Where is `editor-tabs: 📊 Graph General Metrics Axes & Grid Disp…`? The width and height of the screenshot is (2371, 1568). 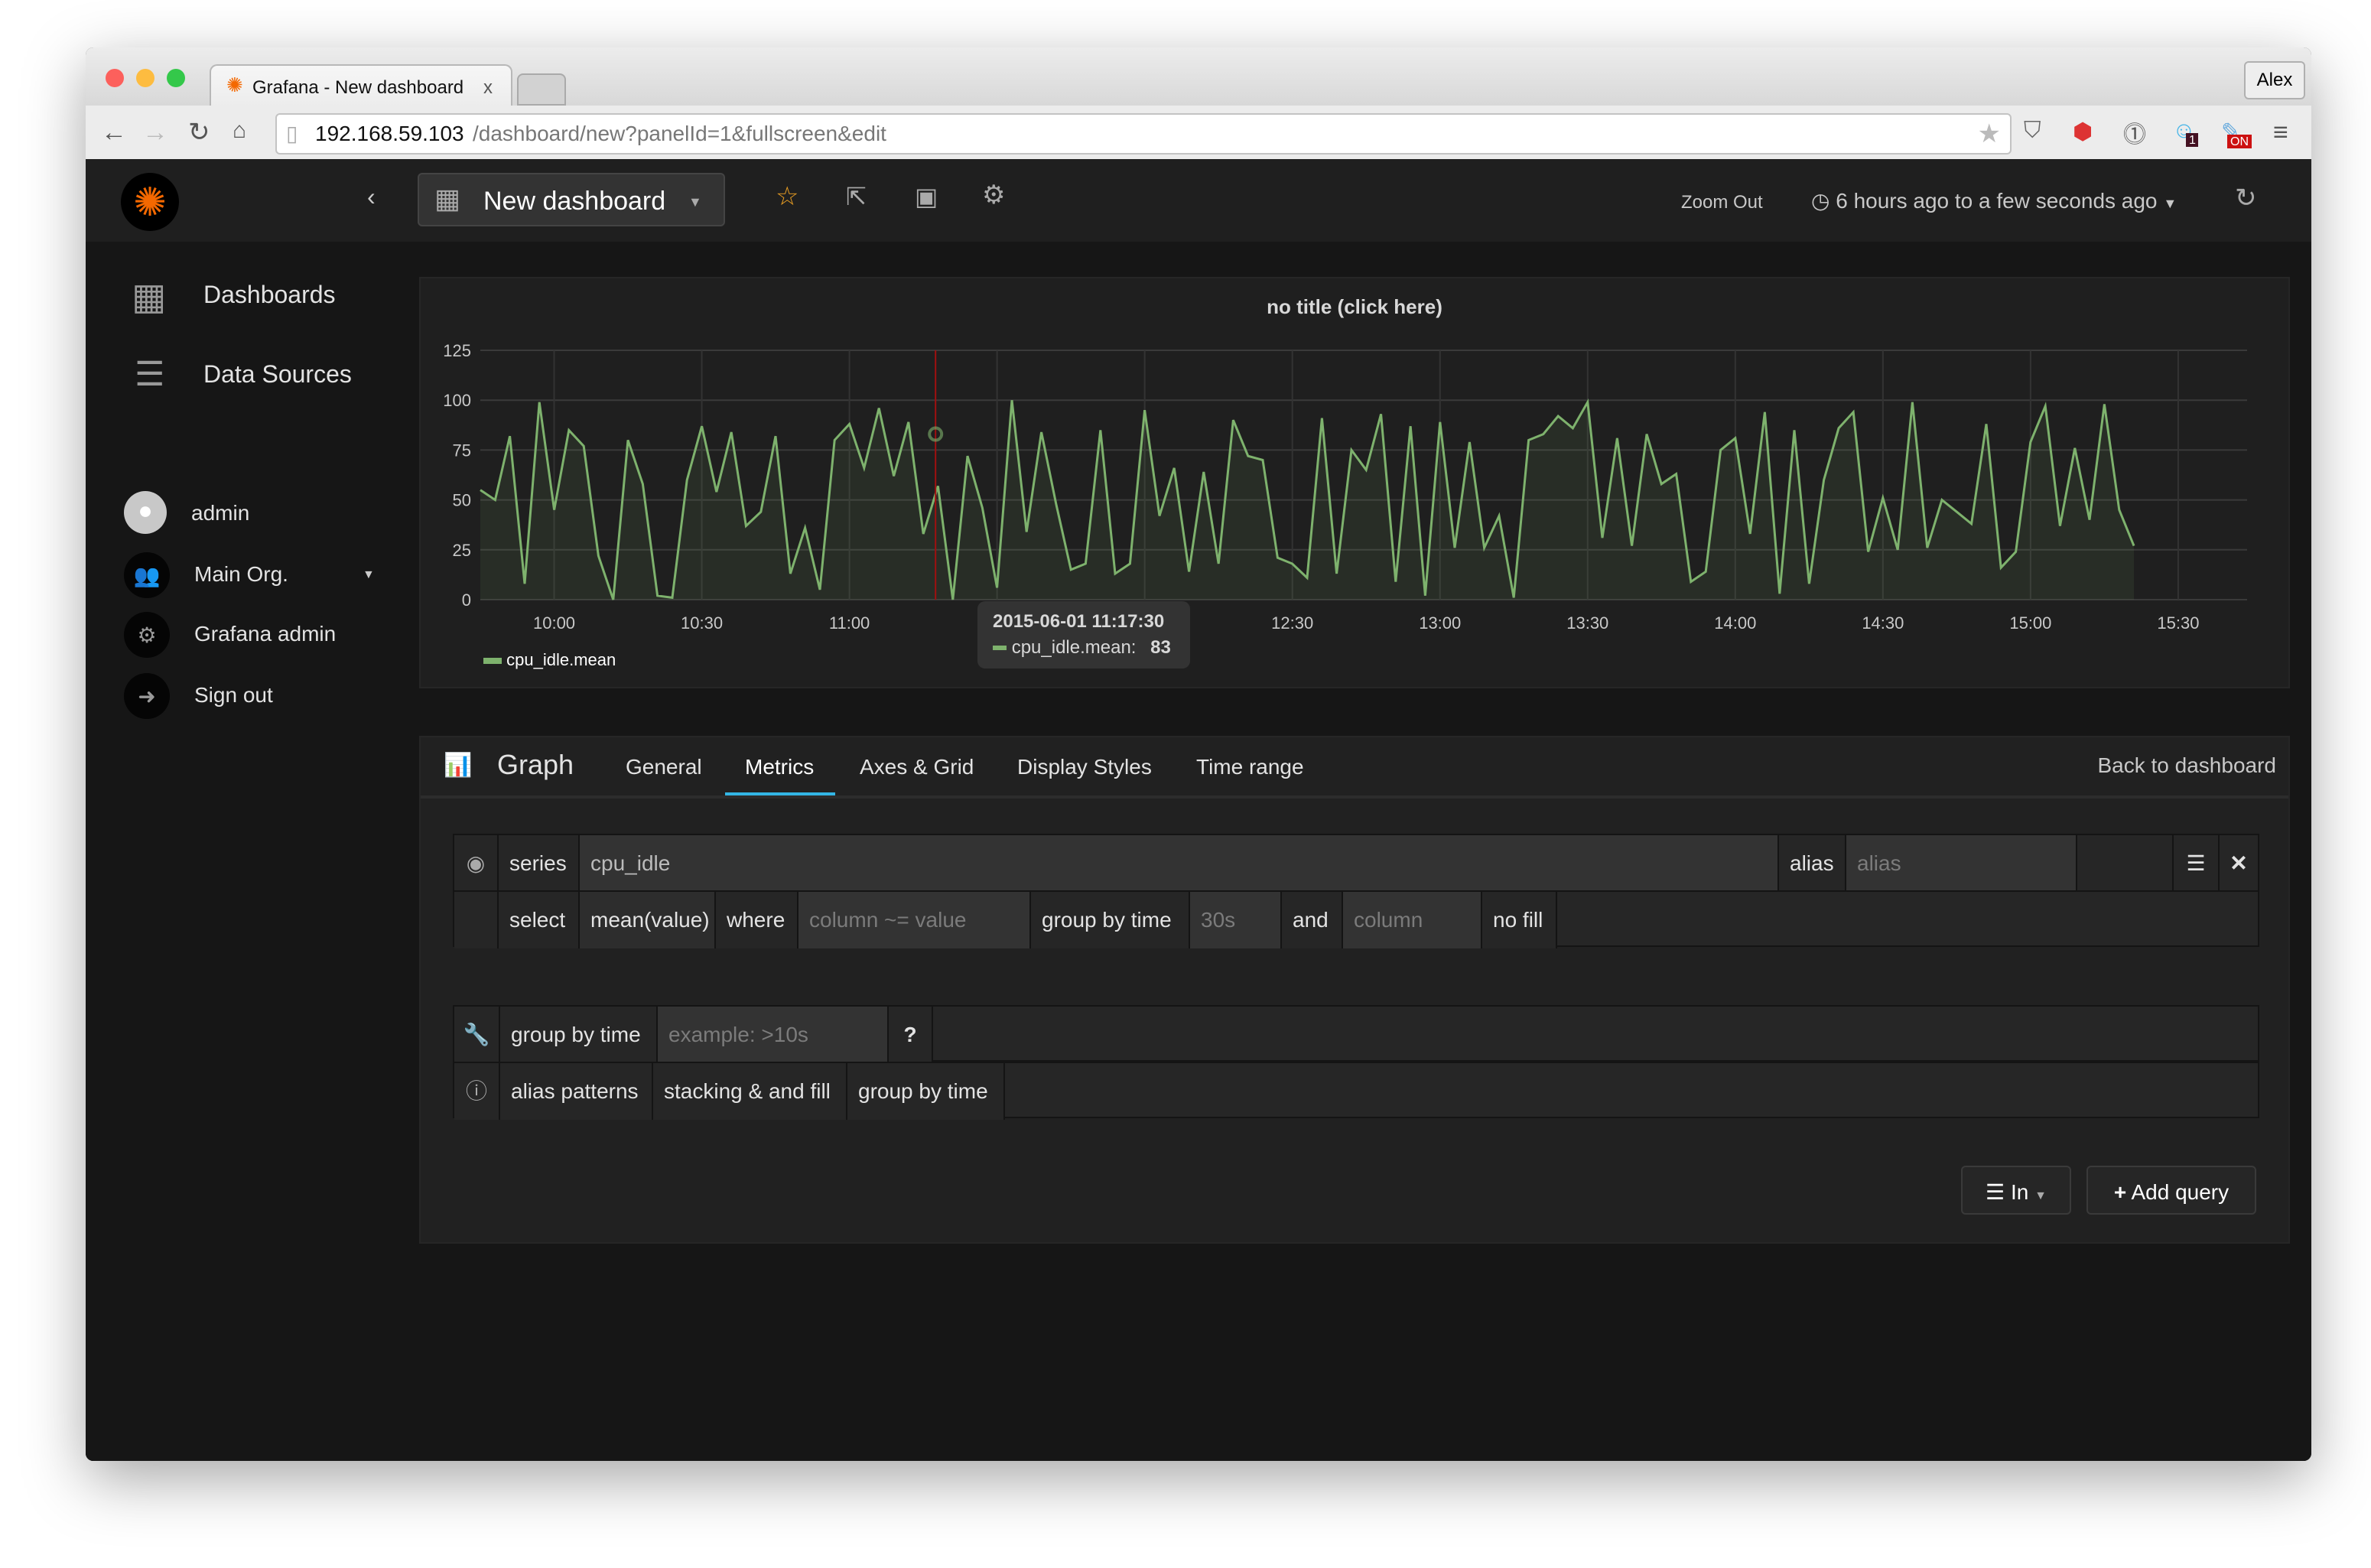 editor-tabs: 📊 Graph General Metrics Axes & Grid Disp… is located at coordinates (1354, 768).